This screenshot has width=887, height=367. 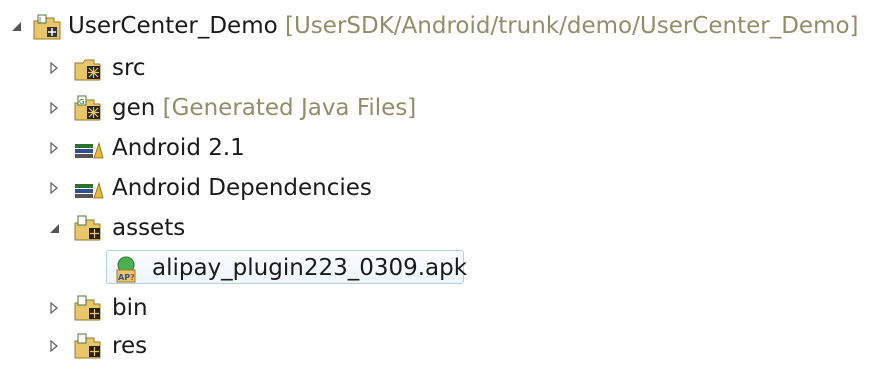 I want to click on tree-row-apk-file: AP ? alipay_plugin223_0309.apk, so click(x=443, y=268).